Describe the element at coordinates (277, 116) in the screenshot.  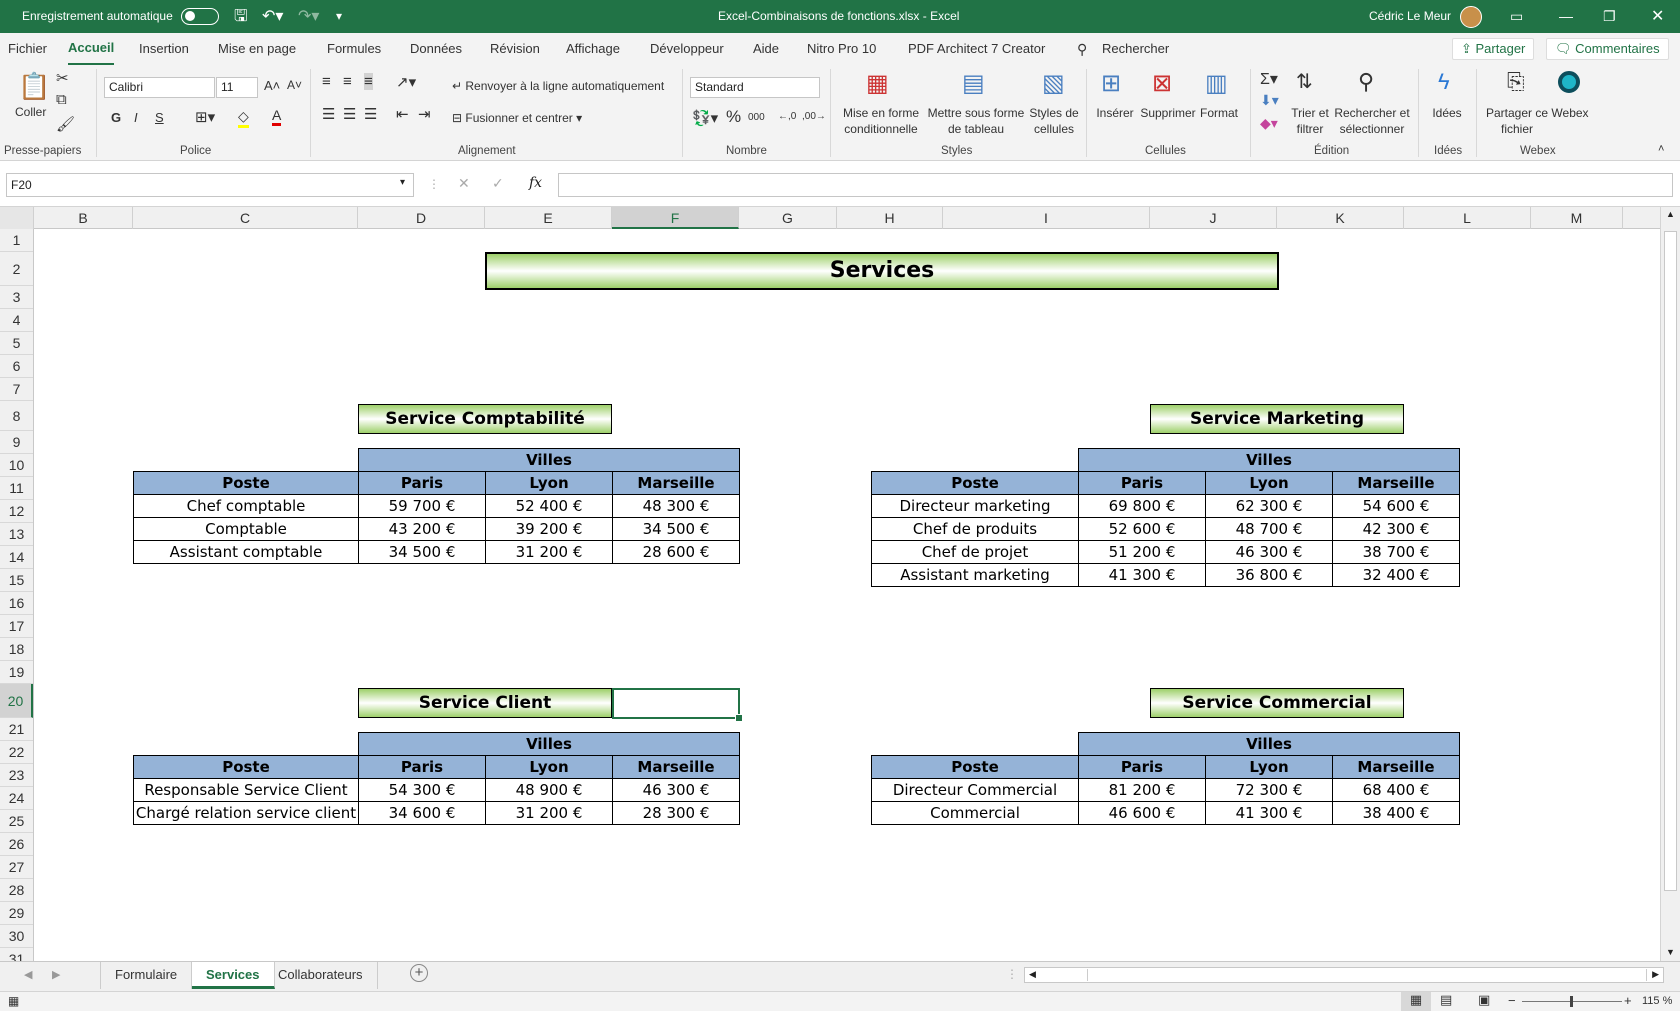
I see `font-color-icon: A` at that location.